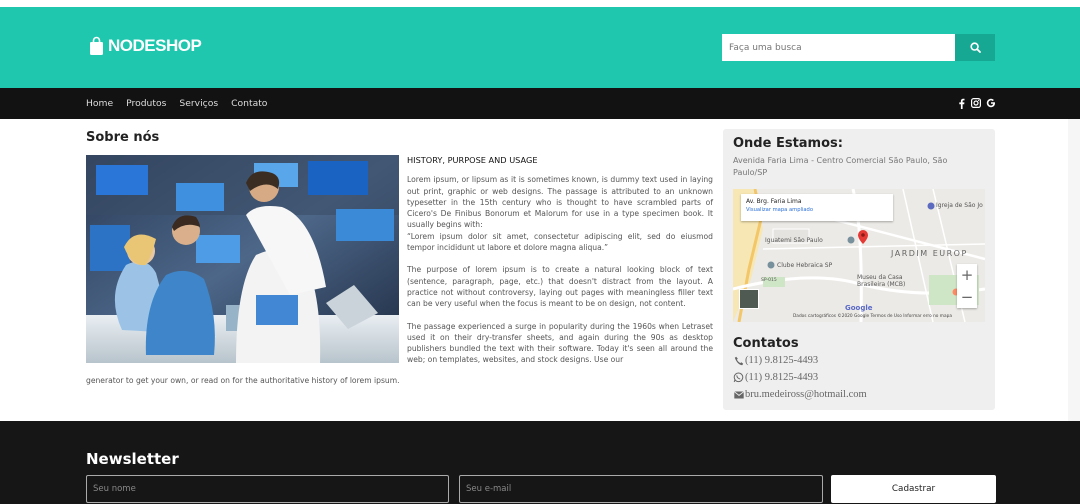  Describe the element at coordinates (540, 3) in the screenshot. I see `top-strip` at that location.